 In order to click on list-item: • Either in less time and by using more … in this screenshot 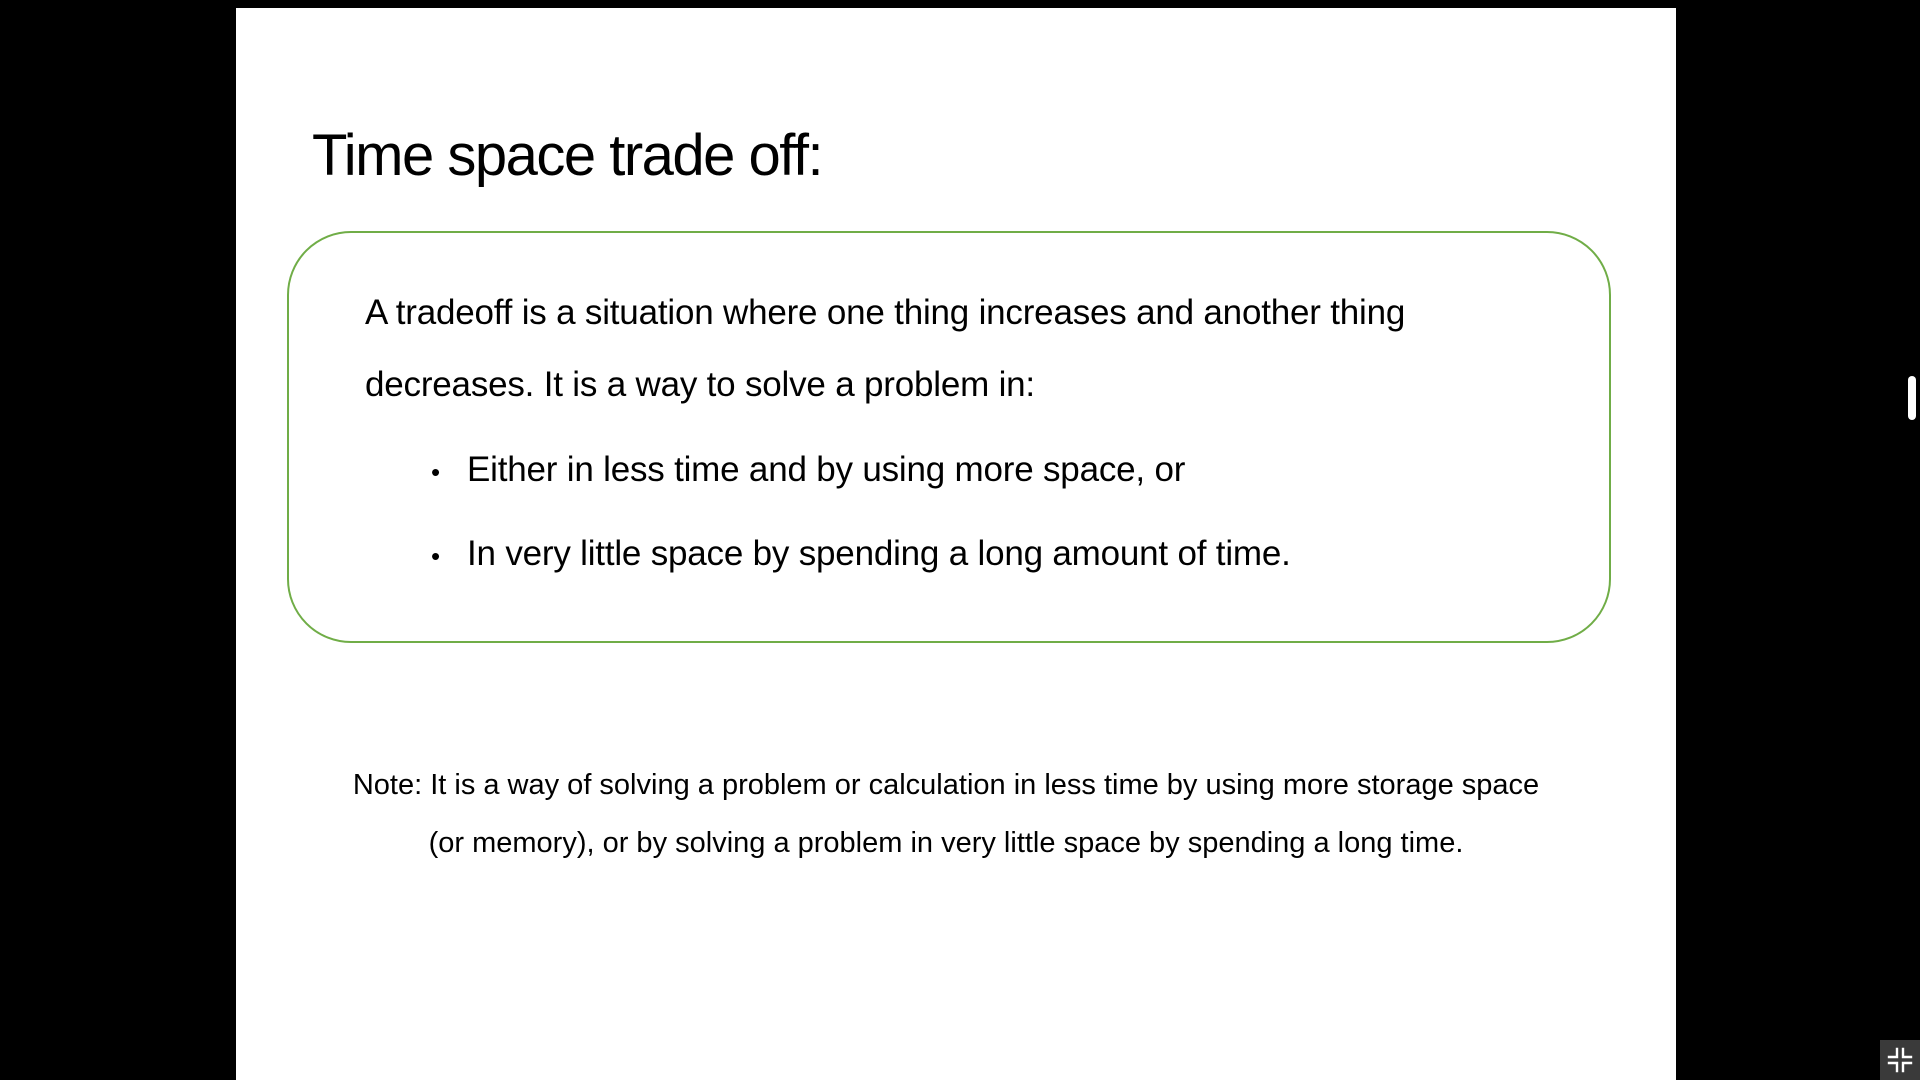, I will do `click(861, 471)`.